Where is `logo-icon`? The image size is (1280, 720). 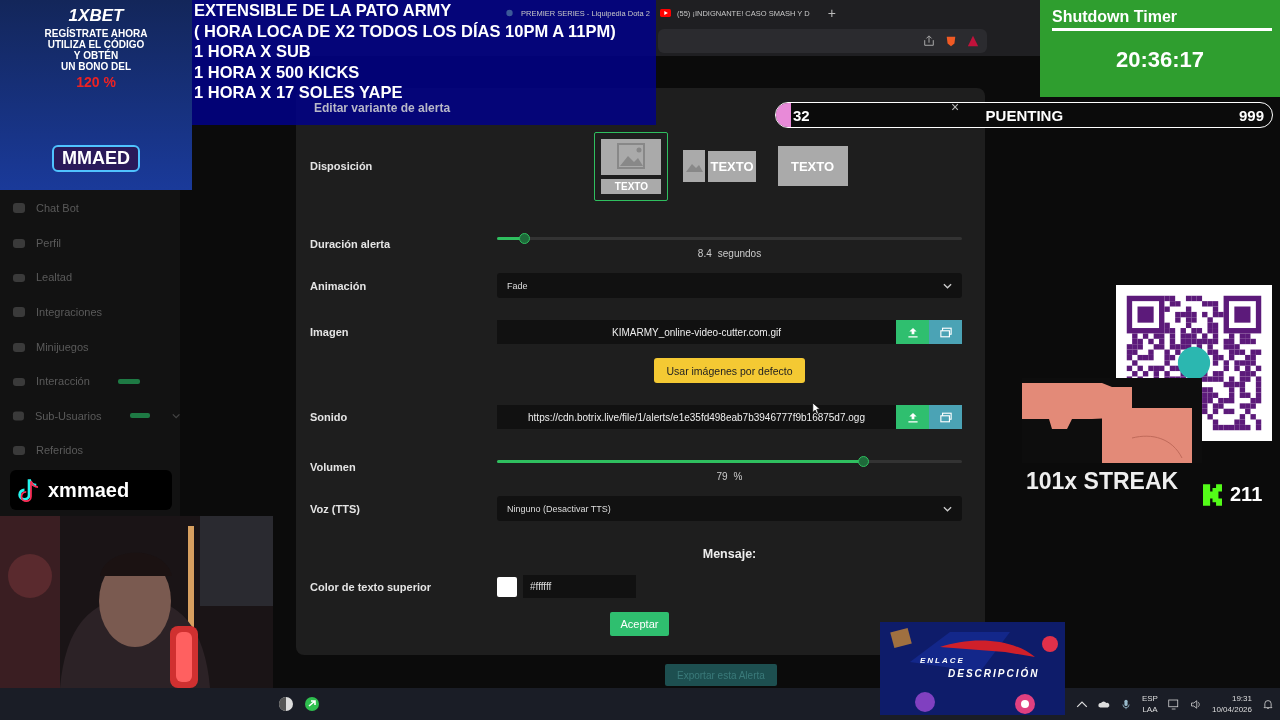 logo-icon is located at coordinates (1212, 494).